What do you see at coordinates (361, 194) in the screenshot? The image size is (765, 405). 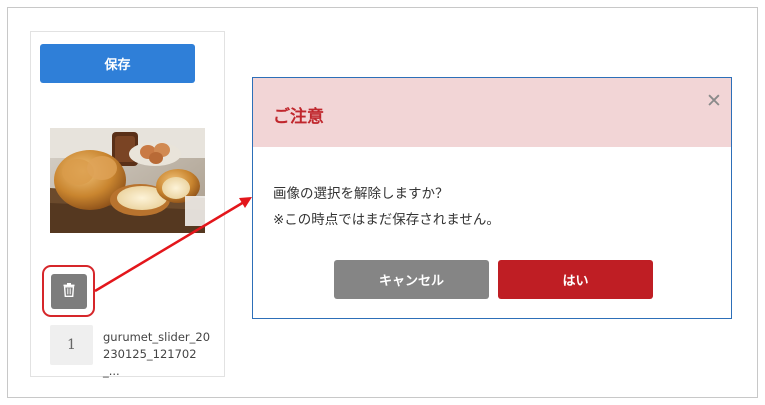 I see `dialog-message-line1: 画像の選択を解除しますか？` at bounding box center [361, 194].